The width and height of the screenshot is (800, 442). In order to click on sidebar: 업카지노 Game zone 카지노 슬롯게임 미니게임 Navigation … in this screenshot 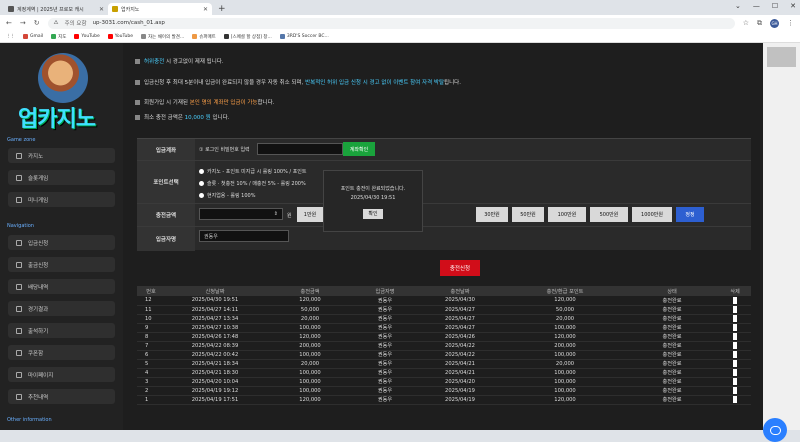, I will do `click(61, 236)`.